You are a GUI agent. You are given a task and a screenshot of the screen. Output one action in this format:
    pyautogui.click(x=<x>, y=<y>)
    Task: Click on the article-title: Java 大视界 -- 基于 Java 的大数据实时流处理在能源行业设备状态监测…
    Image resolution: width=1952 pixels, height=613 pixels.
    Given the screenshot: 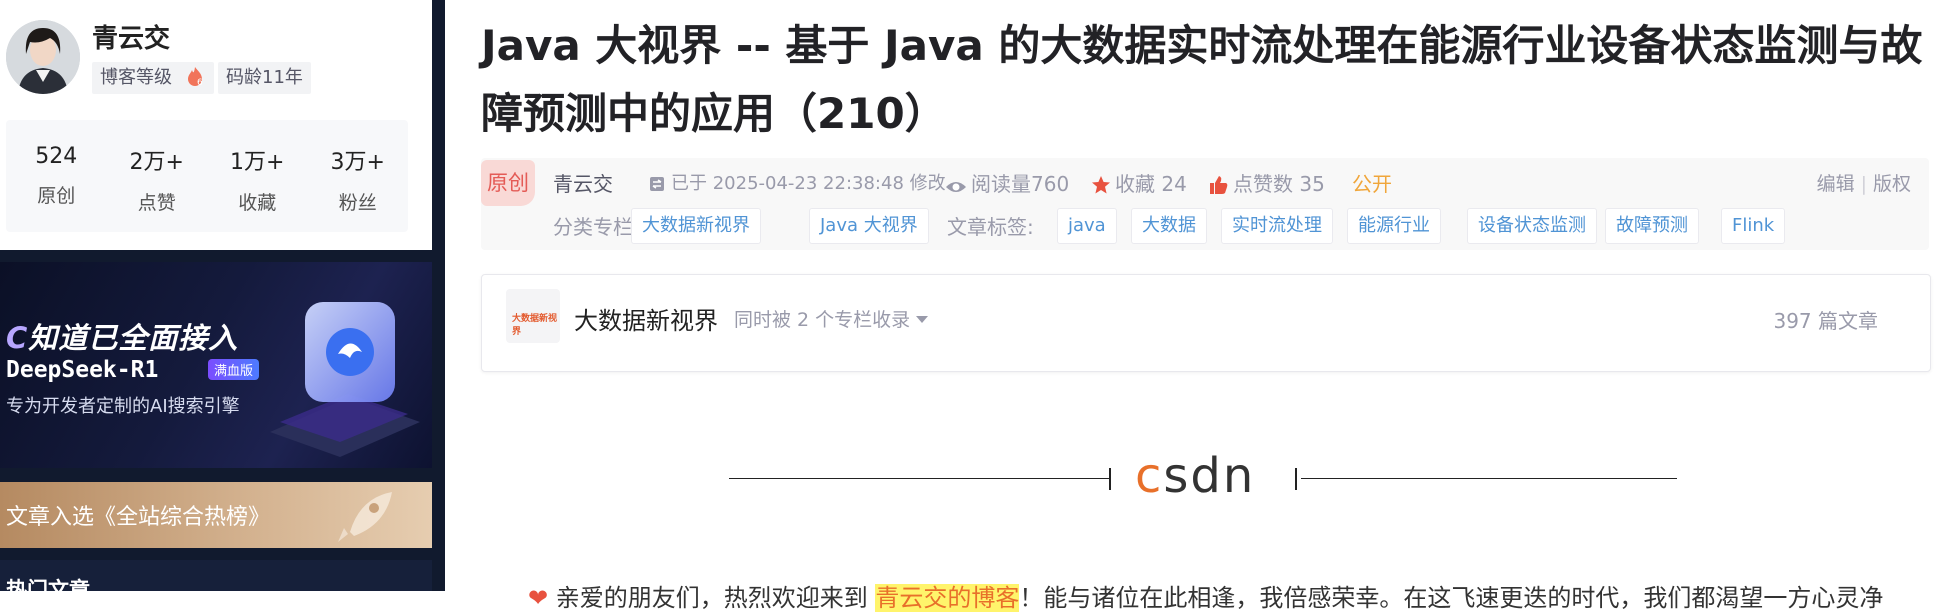 What is the action you would take?
    pyautogui.click(x=1202, y=79)
    